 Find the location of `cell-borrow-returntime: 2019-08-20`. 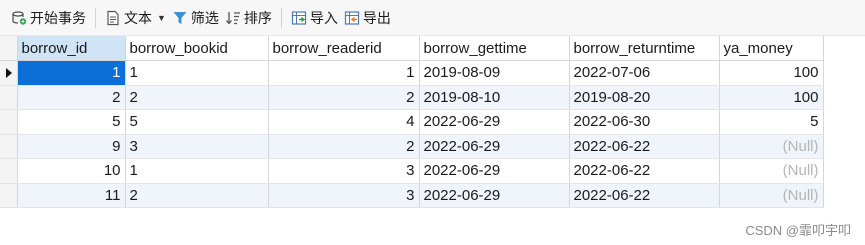

cell-borrow-returntime: 2019-08-20 is located at coordinates (644, 97).